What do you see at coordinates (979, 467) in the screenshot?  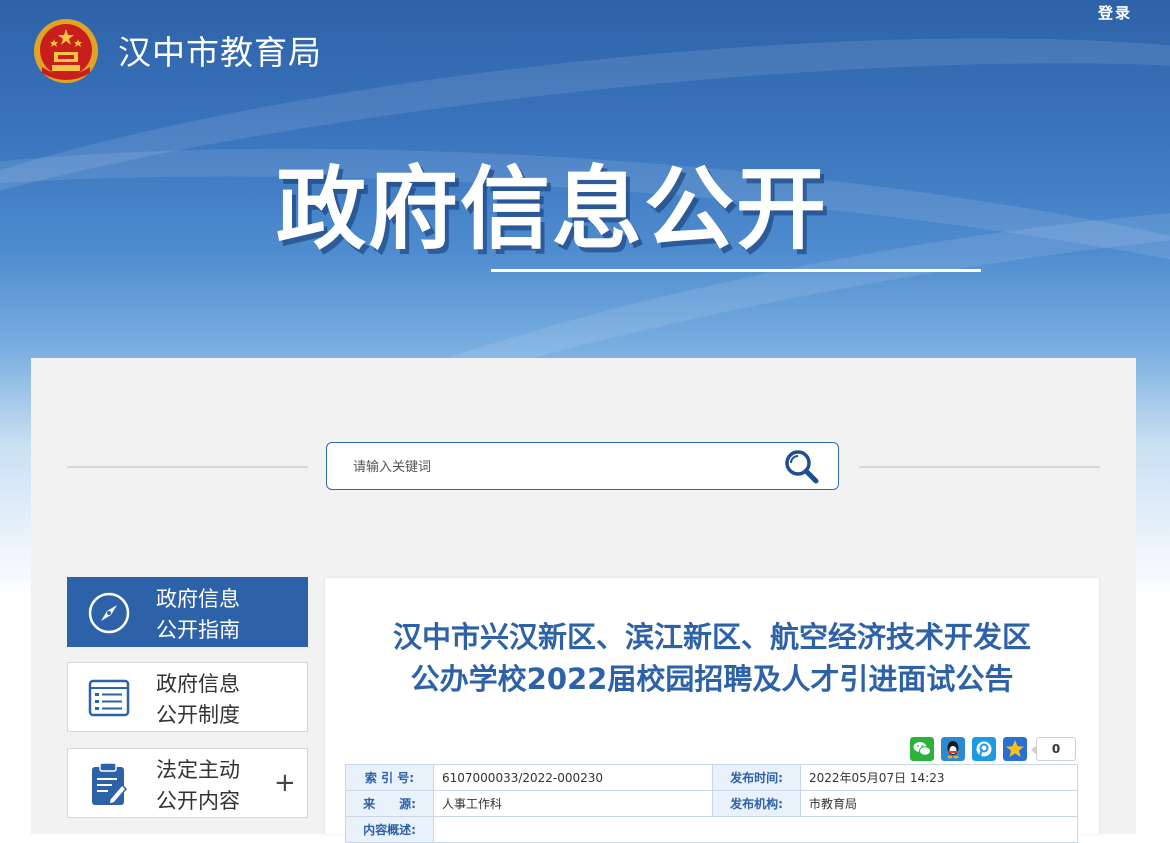 I see `divider-right` at bounding box center [979, 467].